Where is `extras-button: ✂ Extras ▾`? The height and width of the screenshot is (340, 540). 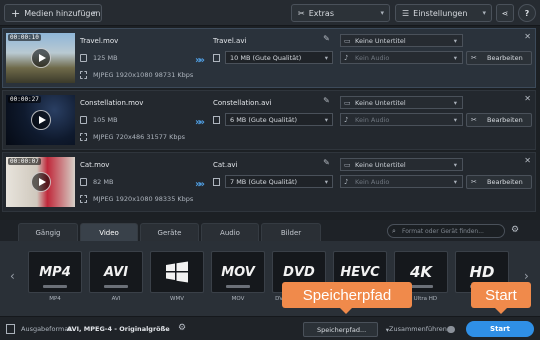 extras-button: ✂ Extras ▾ is located at coordinates (340, 13).